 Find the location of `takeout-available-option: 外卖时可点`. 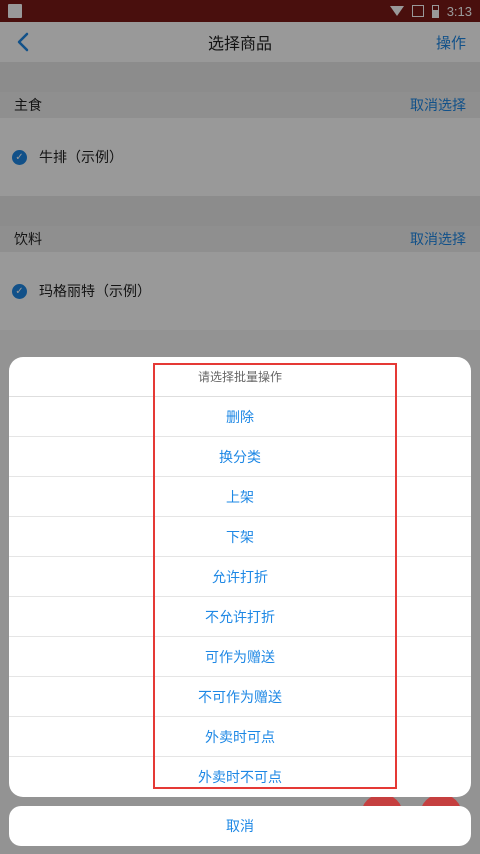

takeout-available-option: 外卖时可点 is located at coordinates (240, 737).